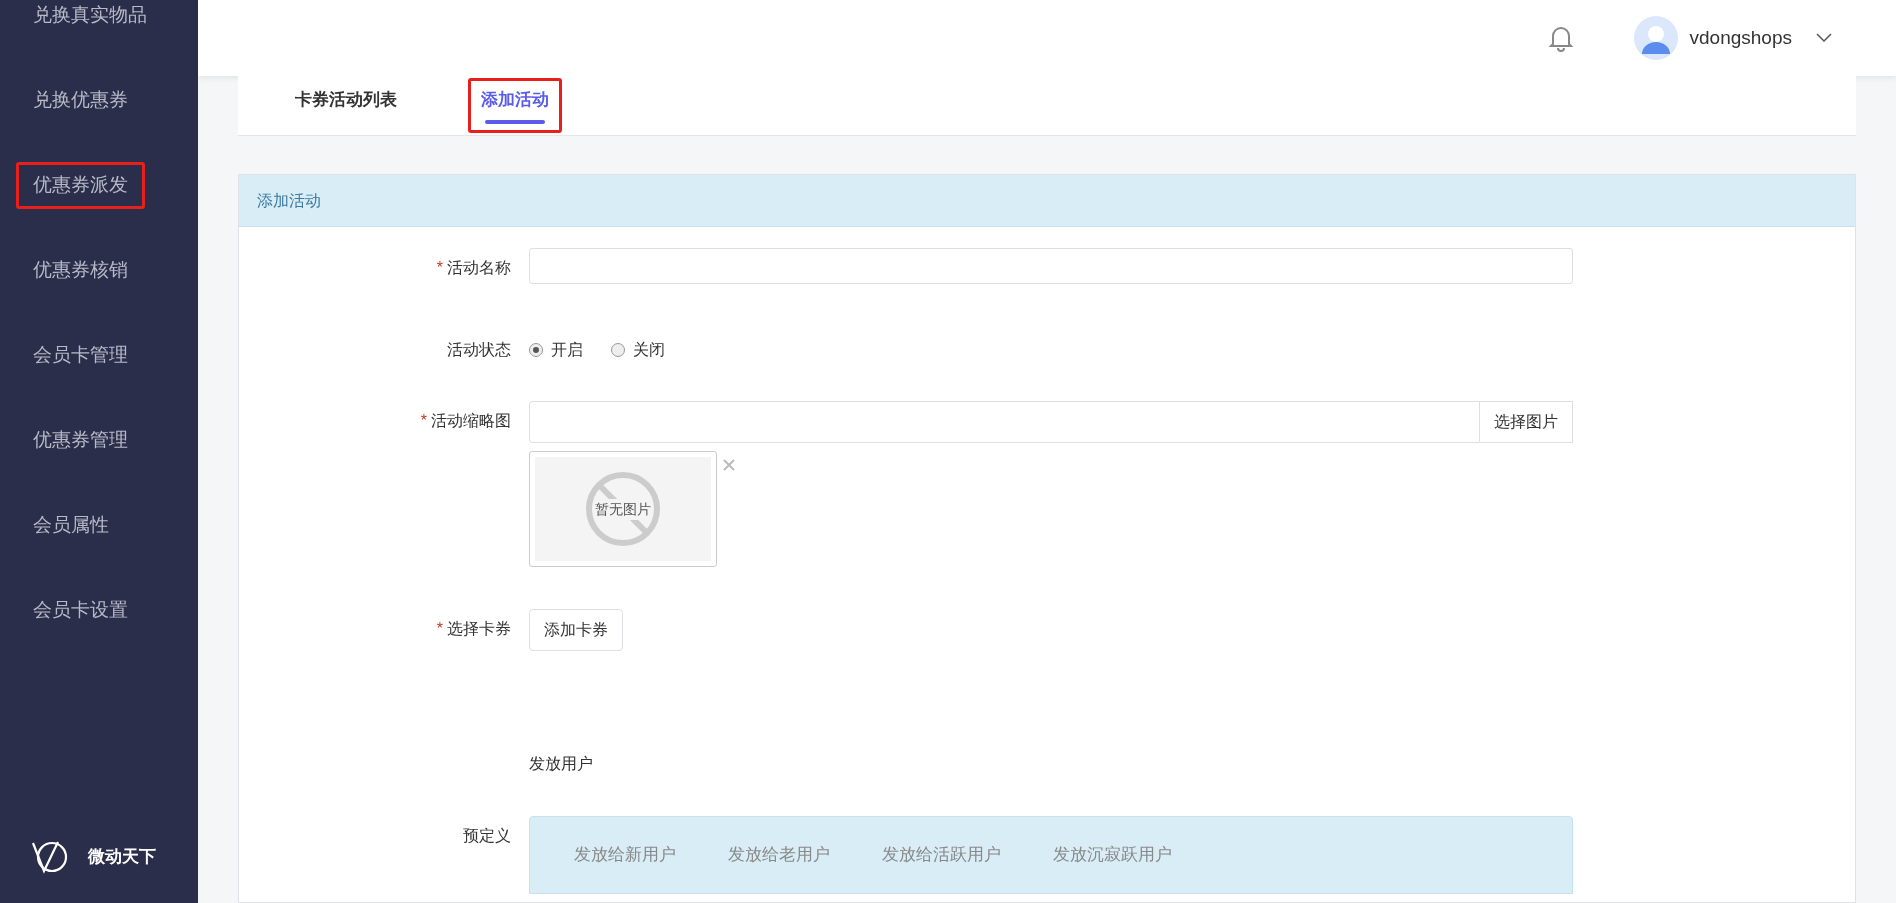 The width and height of the screenshot is (1896, 903). What do you see at coordinates (80, 185) in the screenshot?
I see `sidebar-item: 优惠券派发` at bounding box center [80, 185].